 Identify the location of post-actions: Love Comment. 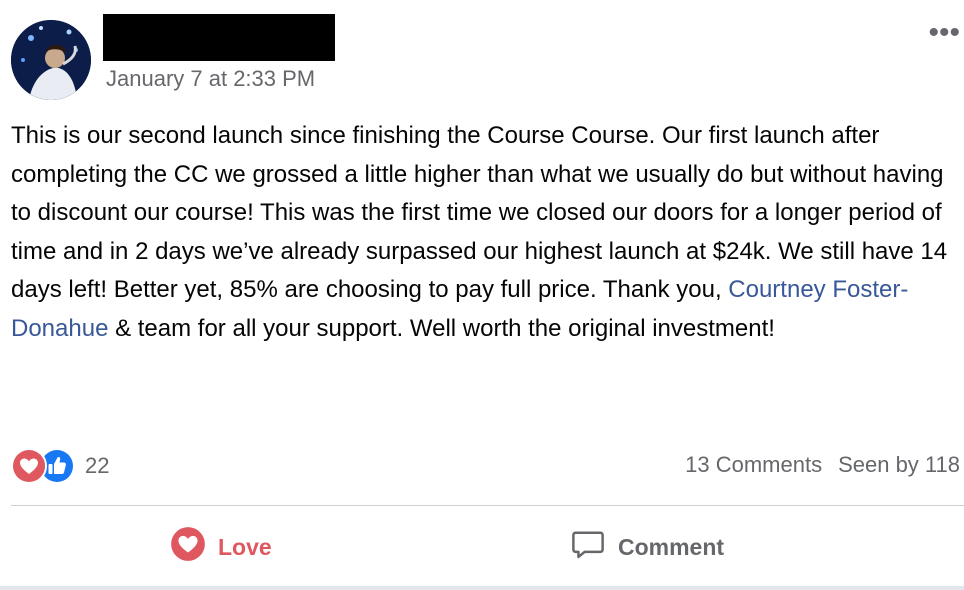
(482, 547).